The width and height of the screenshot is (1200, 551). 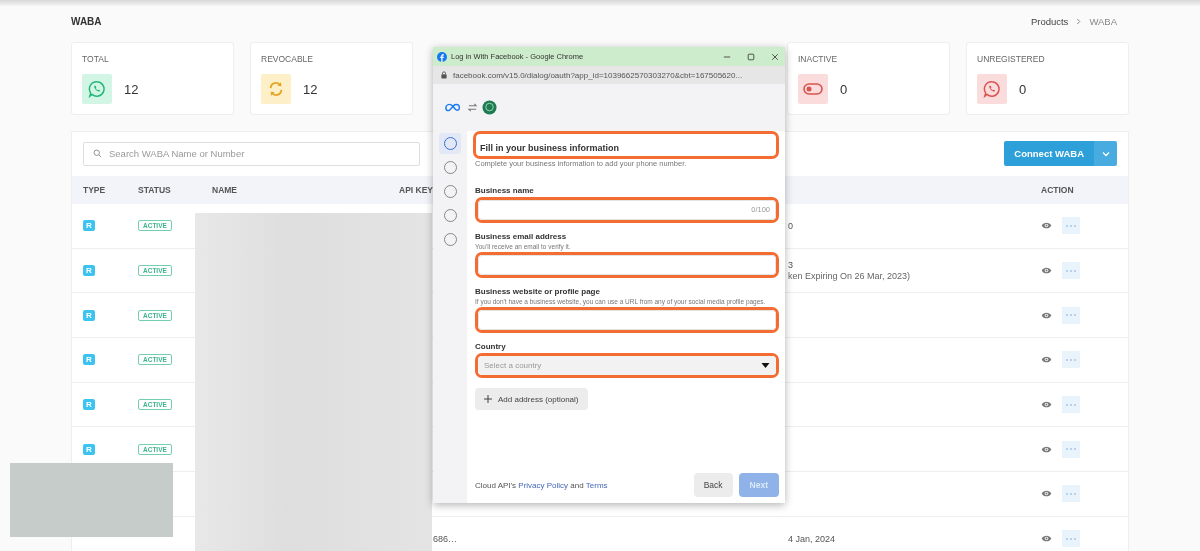 What do you see at coordinates (521, 236) in the screenshot?
I see `field-label: Business email address` at bounding box center [521, 236].